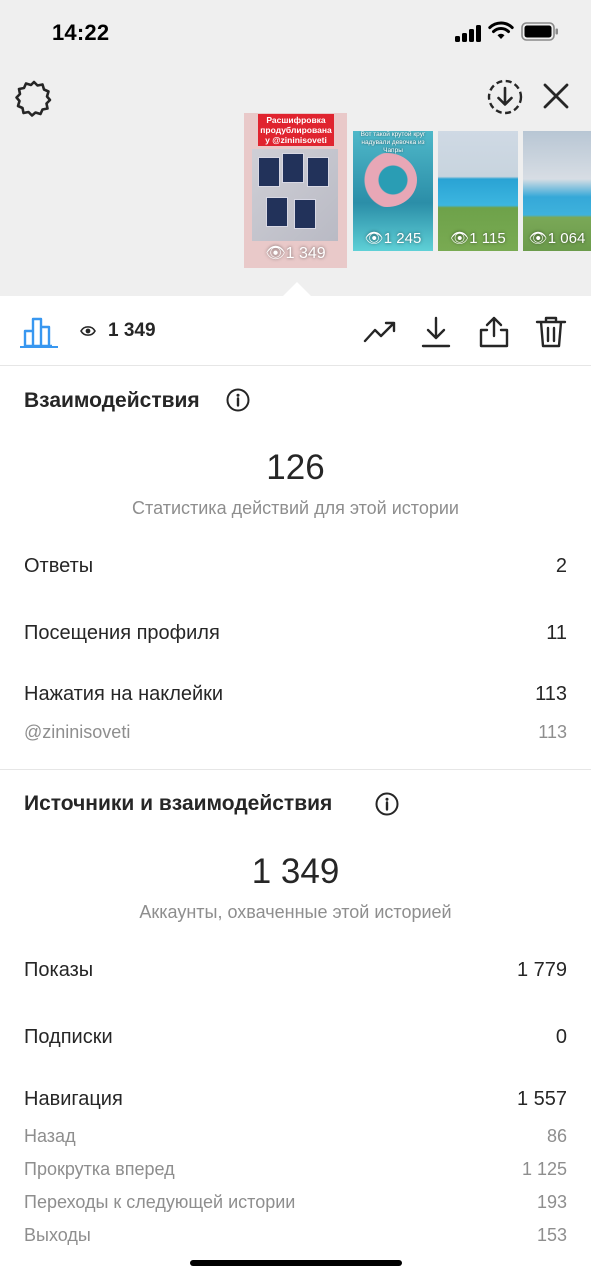 Image resolution: width=591 pixels, height=1280 pixels. Describe the element at coordinates (561, 566) in the screenshot. I see `replies-value: 2` at that location.